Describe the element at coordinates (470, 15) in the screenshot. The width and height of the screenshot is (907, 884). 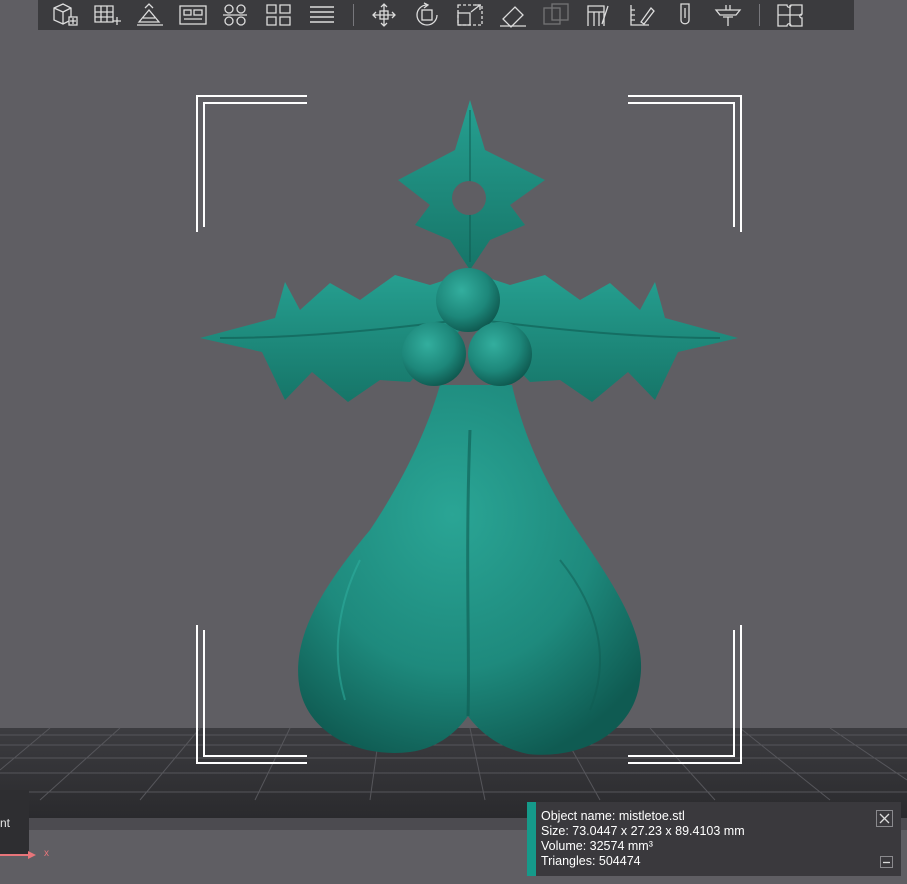
I see `scale-icon` at that location.